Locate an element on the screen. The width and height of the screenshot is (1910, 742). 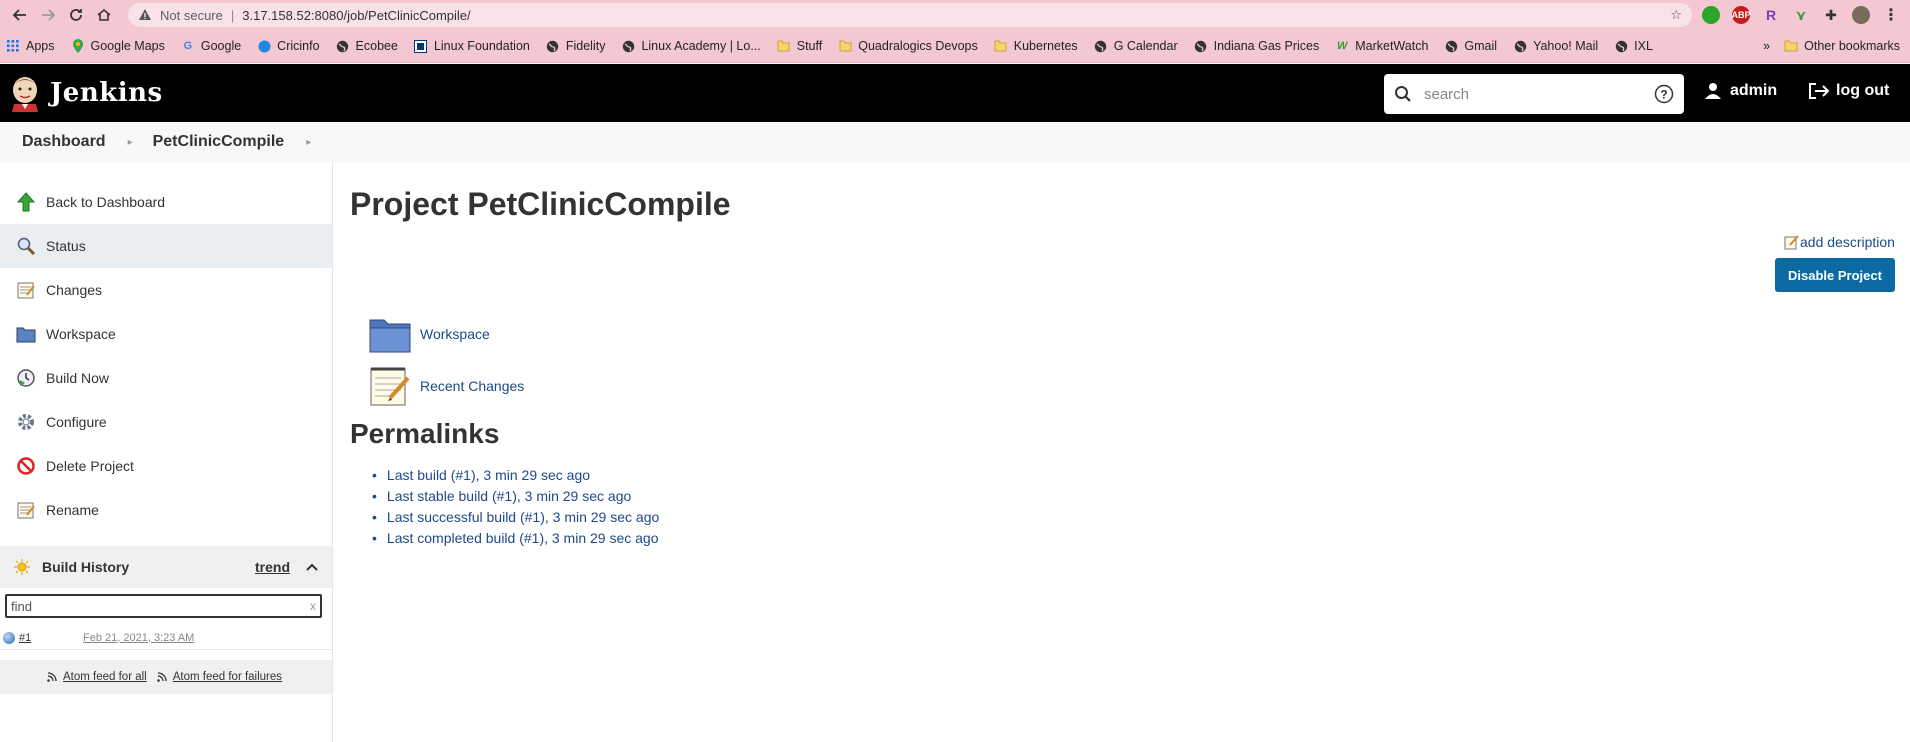
trend-link: trend is located at coordinates (272, 567).